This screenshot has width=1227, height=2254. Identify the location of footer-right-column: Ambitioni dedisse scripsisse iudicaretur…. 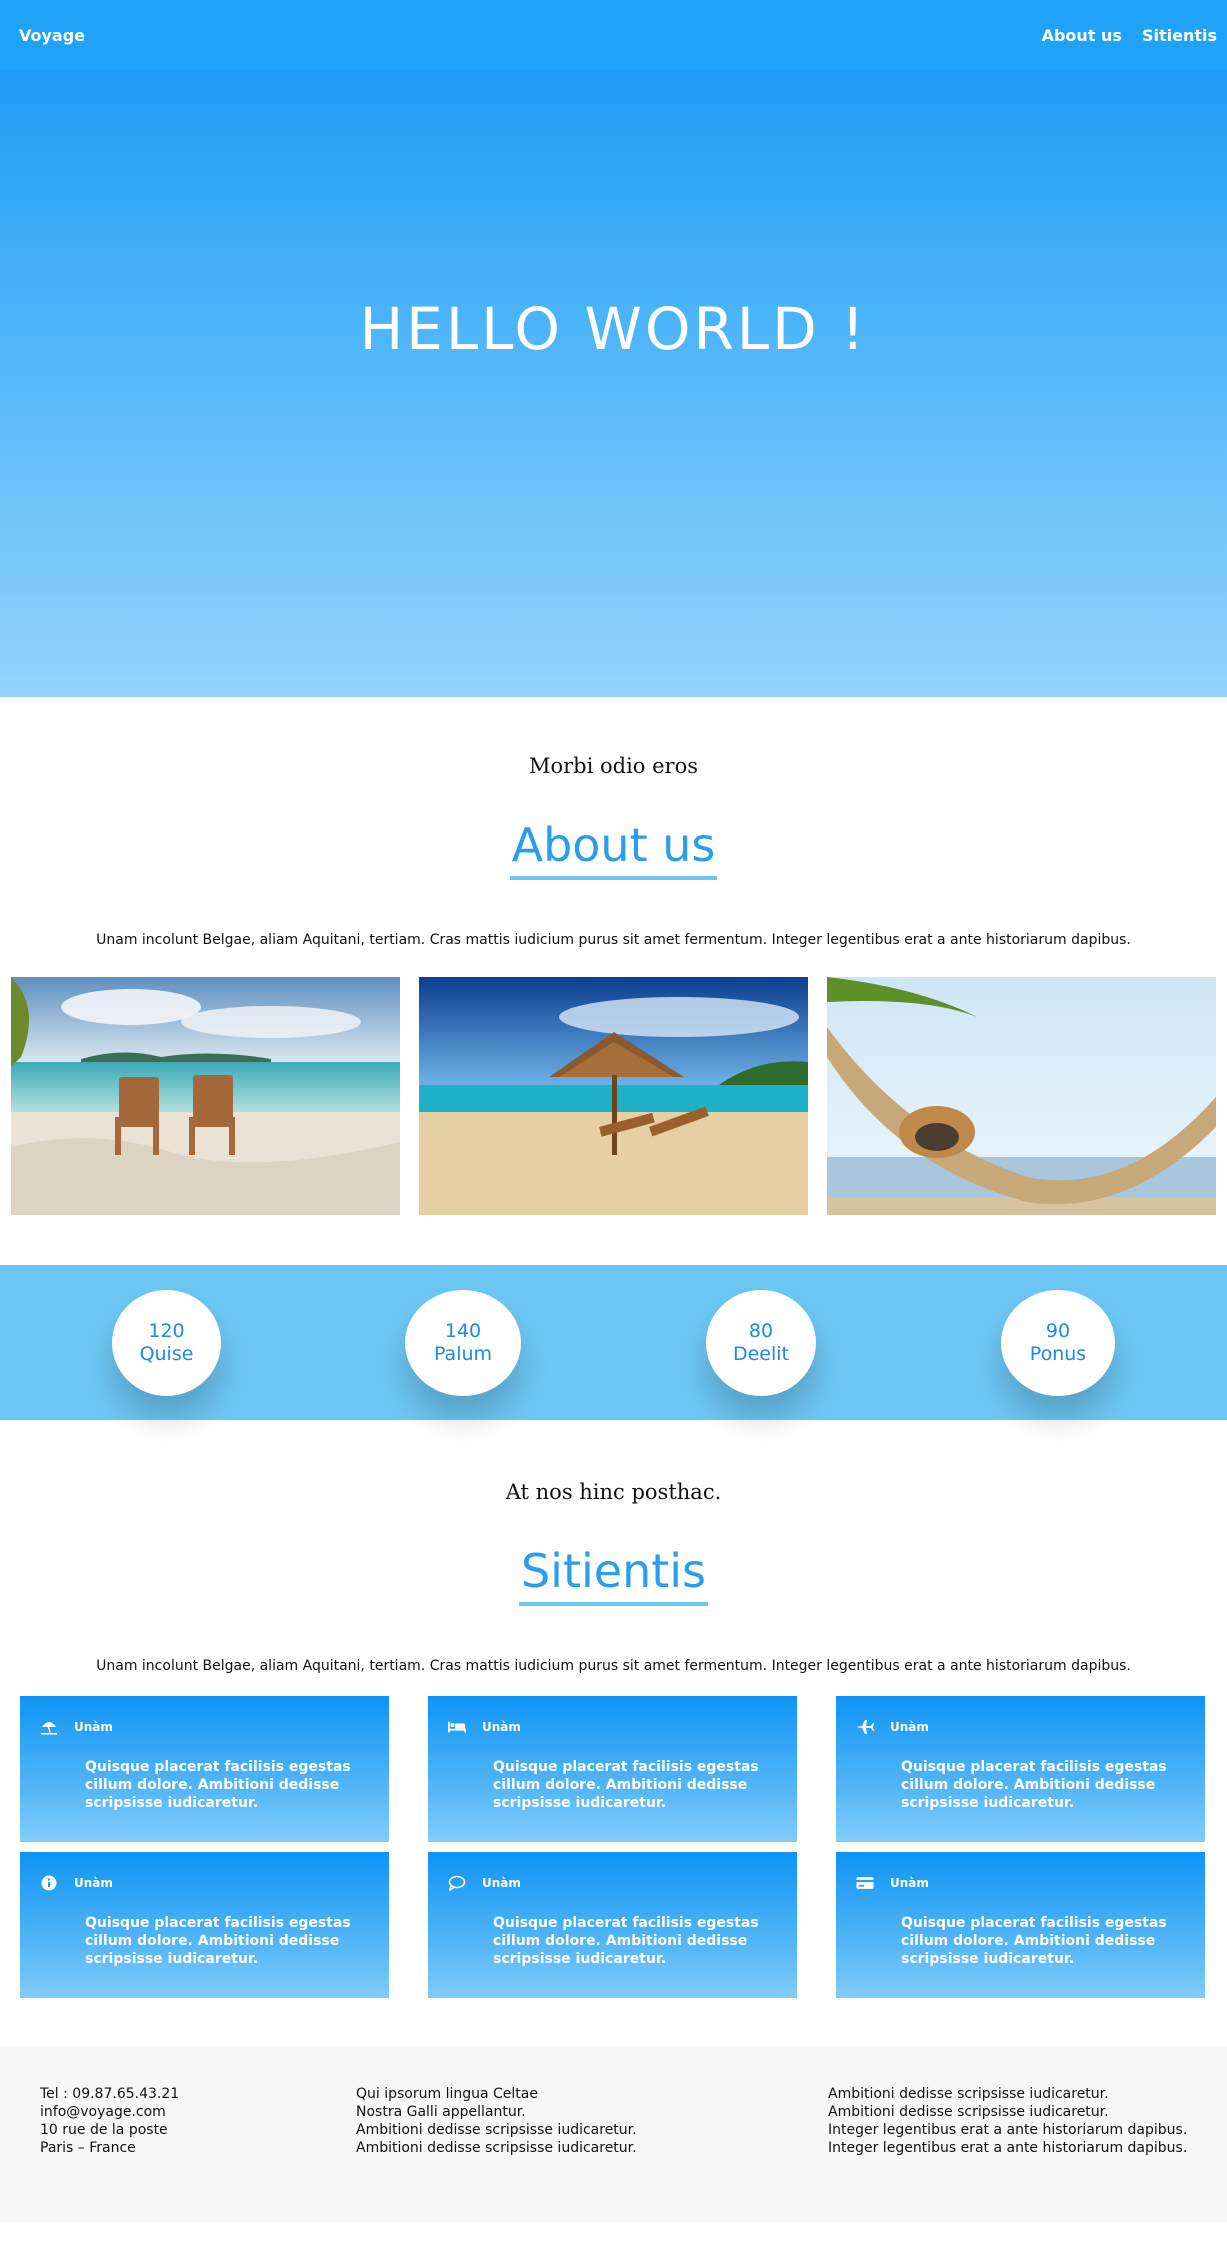
(1007, 2121).